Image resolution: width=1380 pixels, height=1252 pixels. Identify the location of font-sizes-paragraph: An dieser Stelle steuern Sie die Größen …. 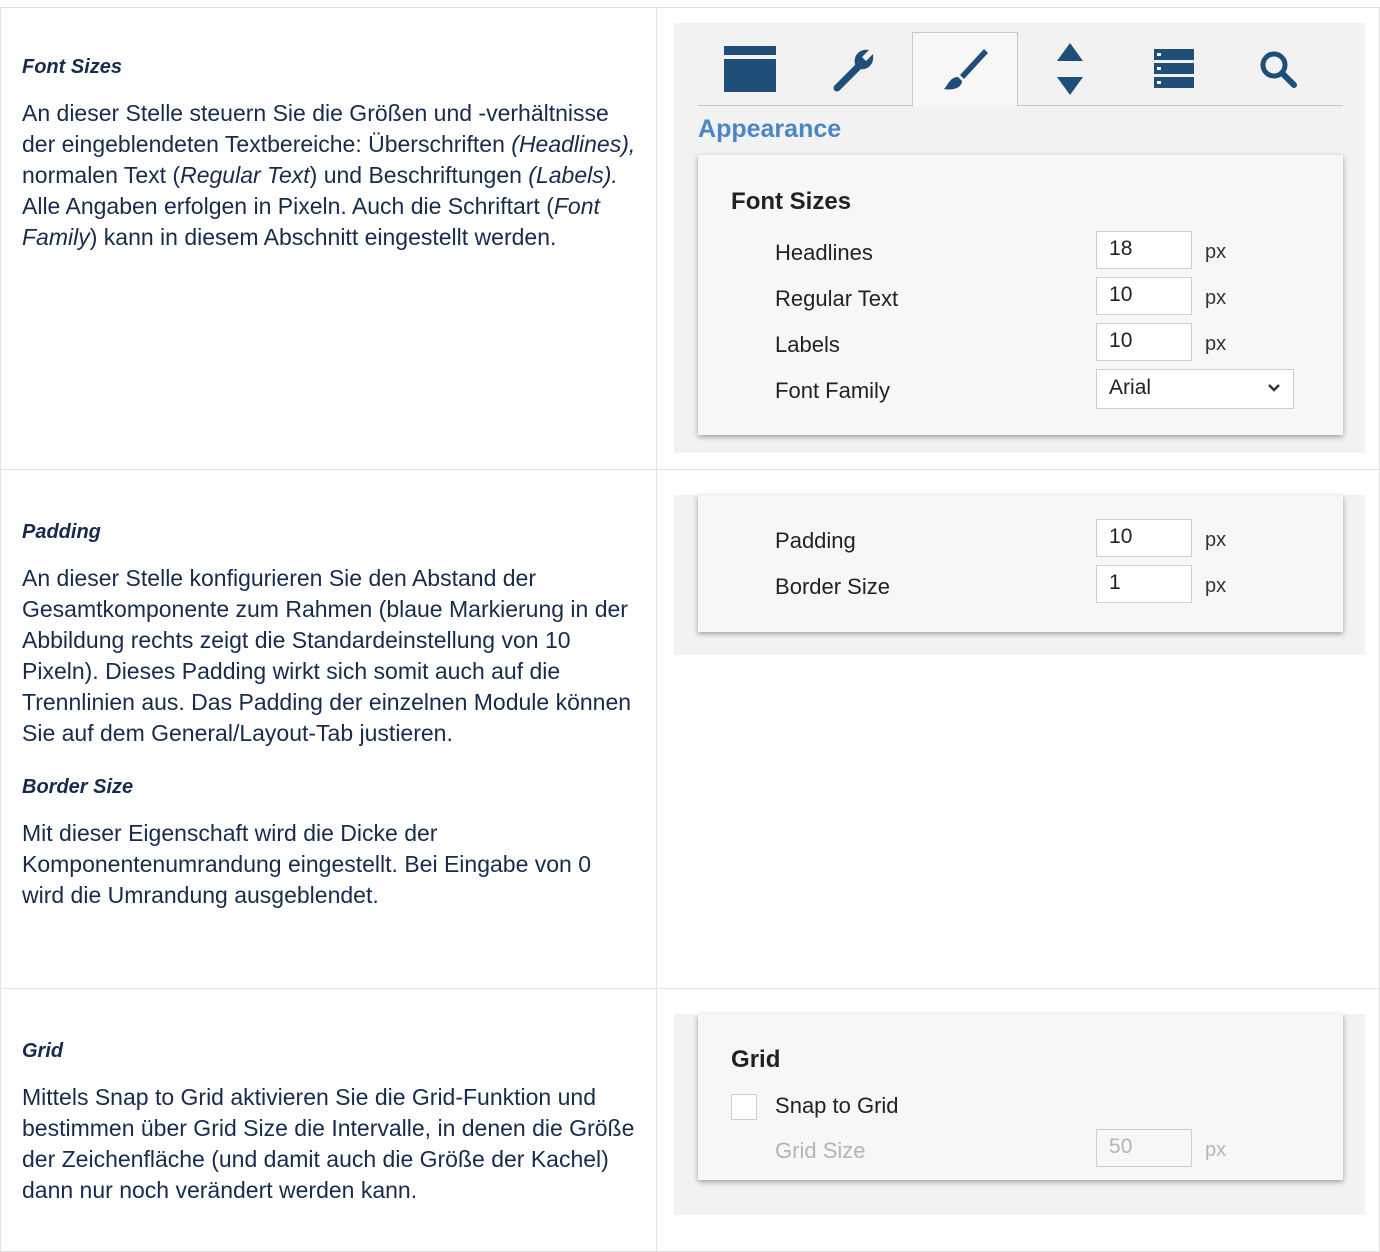
(329, 175).